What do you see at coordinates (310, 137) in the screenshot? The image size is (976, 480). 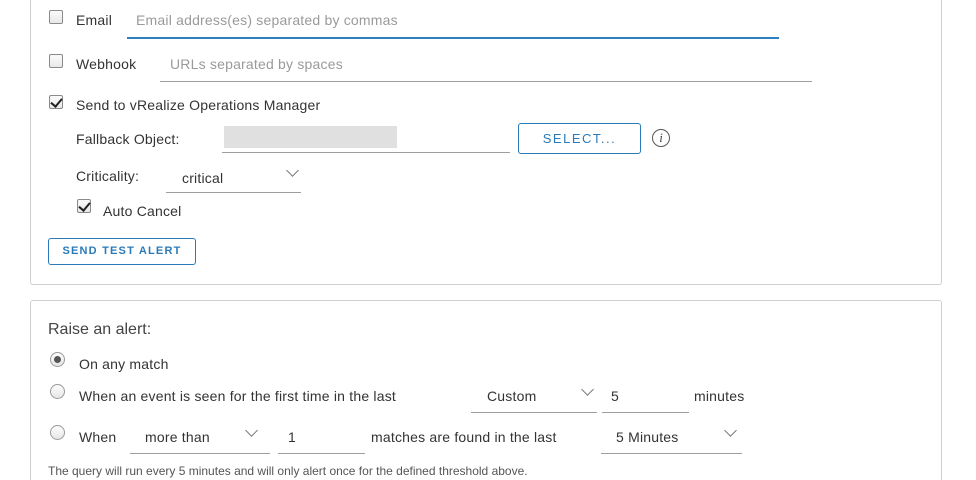 I see `fallback-object-field` at bounding box center [310, 137].